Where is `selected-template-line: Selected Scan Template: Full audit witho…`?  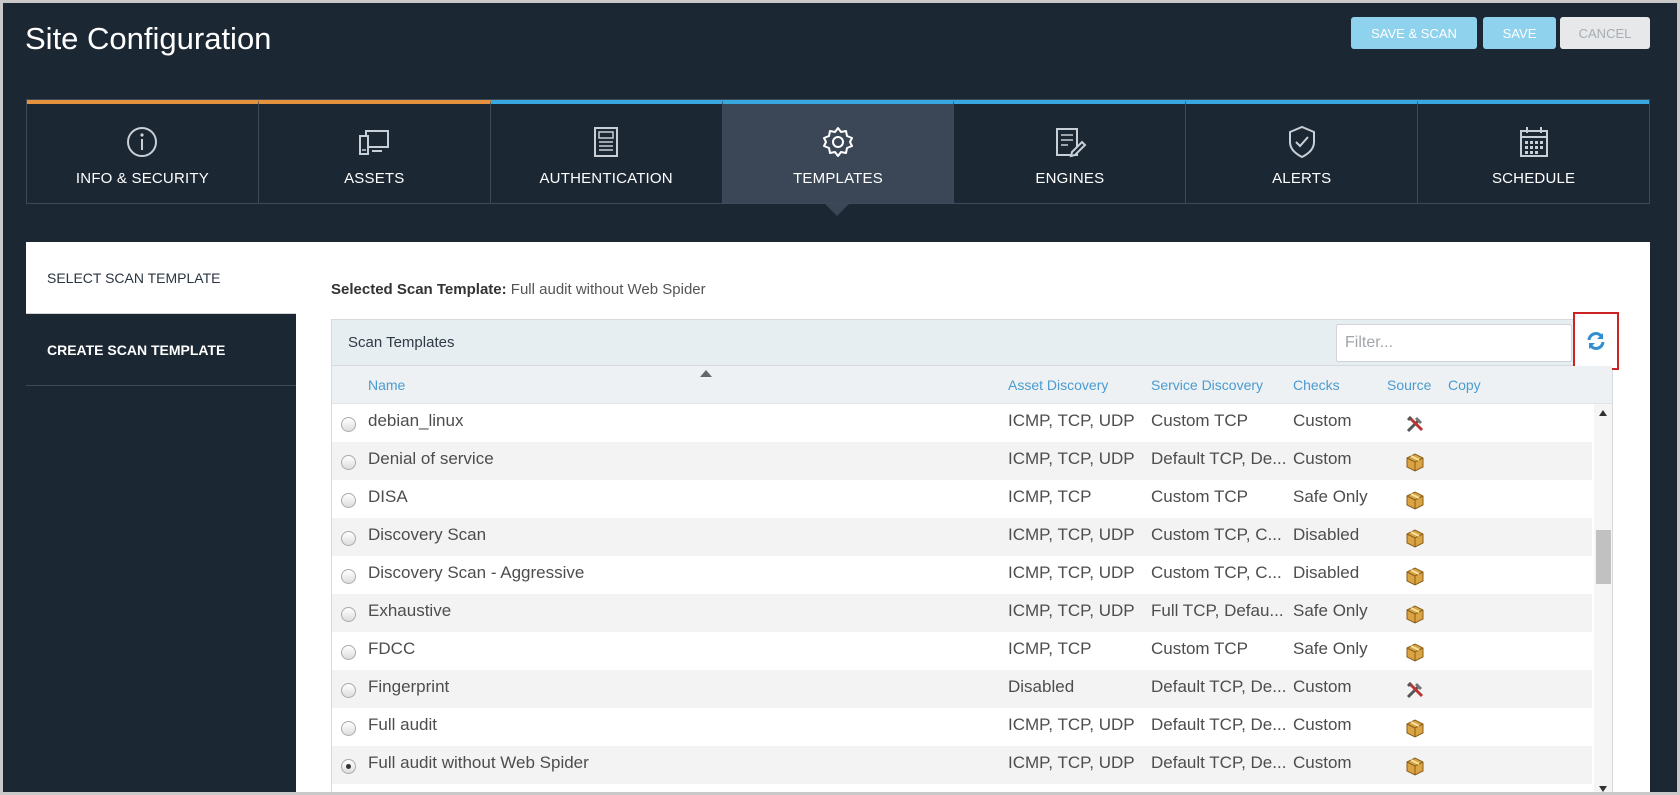
selected-template-line: Selected Scan Template: Full audit witho… is located at coordinates (518, 289).